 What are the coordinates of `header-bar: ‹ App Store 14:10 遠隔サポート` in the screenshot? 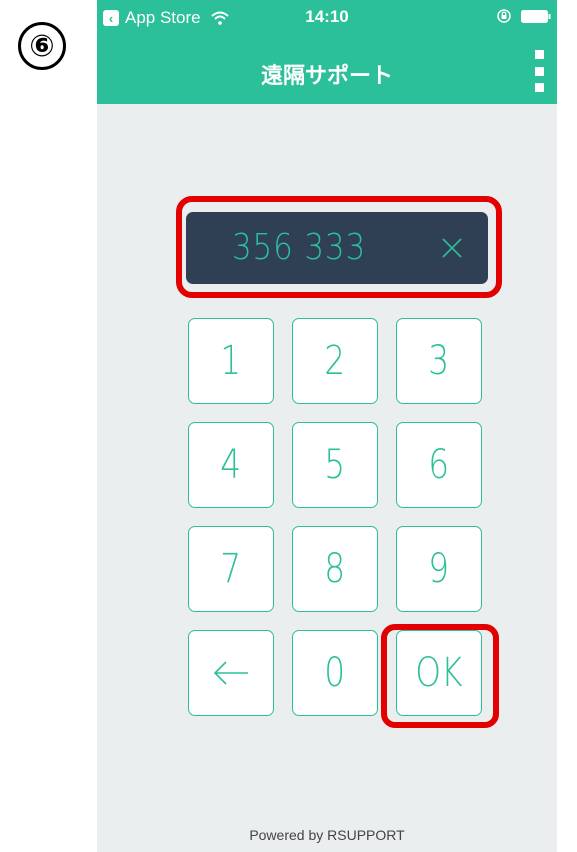 It's located at (327, 52).